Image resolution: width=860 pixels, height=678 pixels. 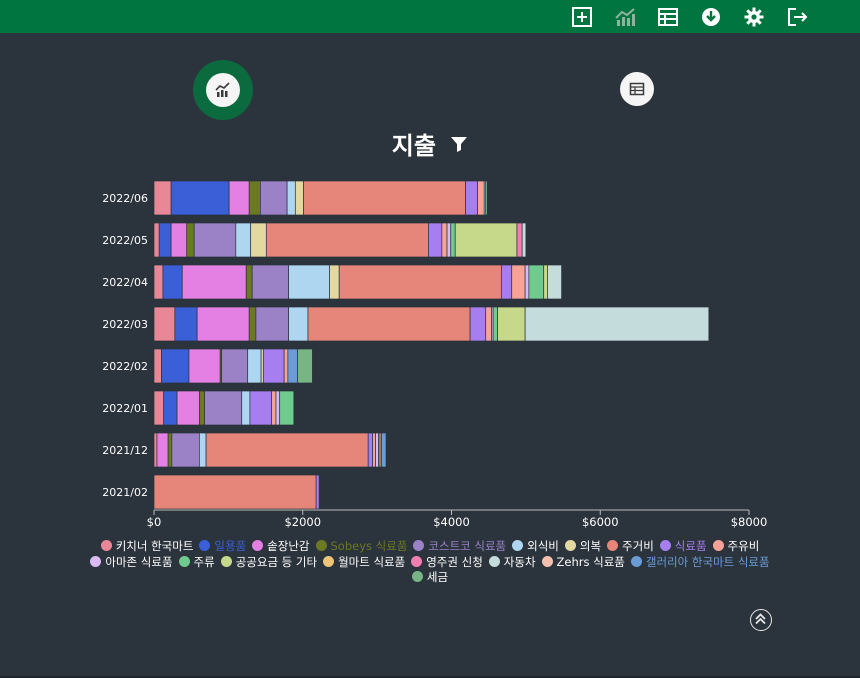 I want to click on bar-segment: 세금 2022/02, so click(x=305, y=366).